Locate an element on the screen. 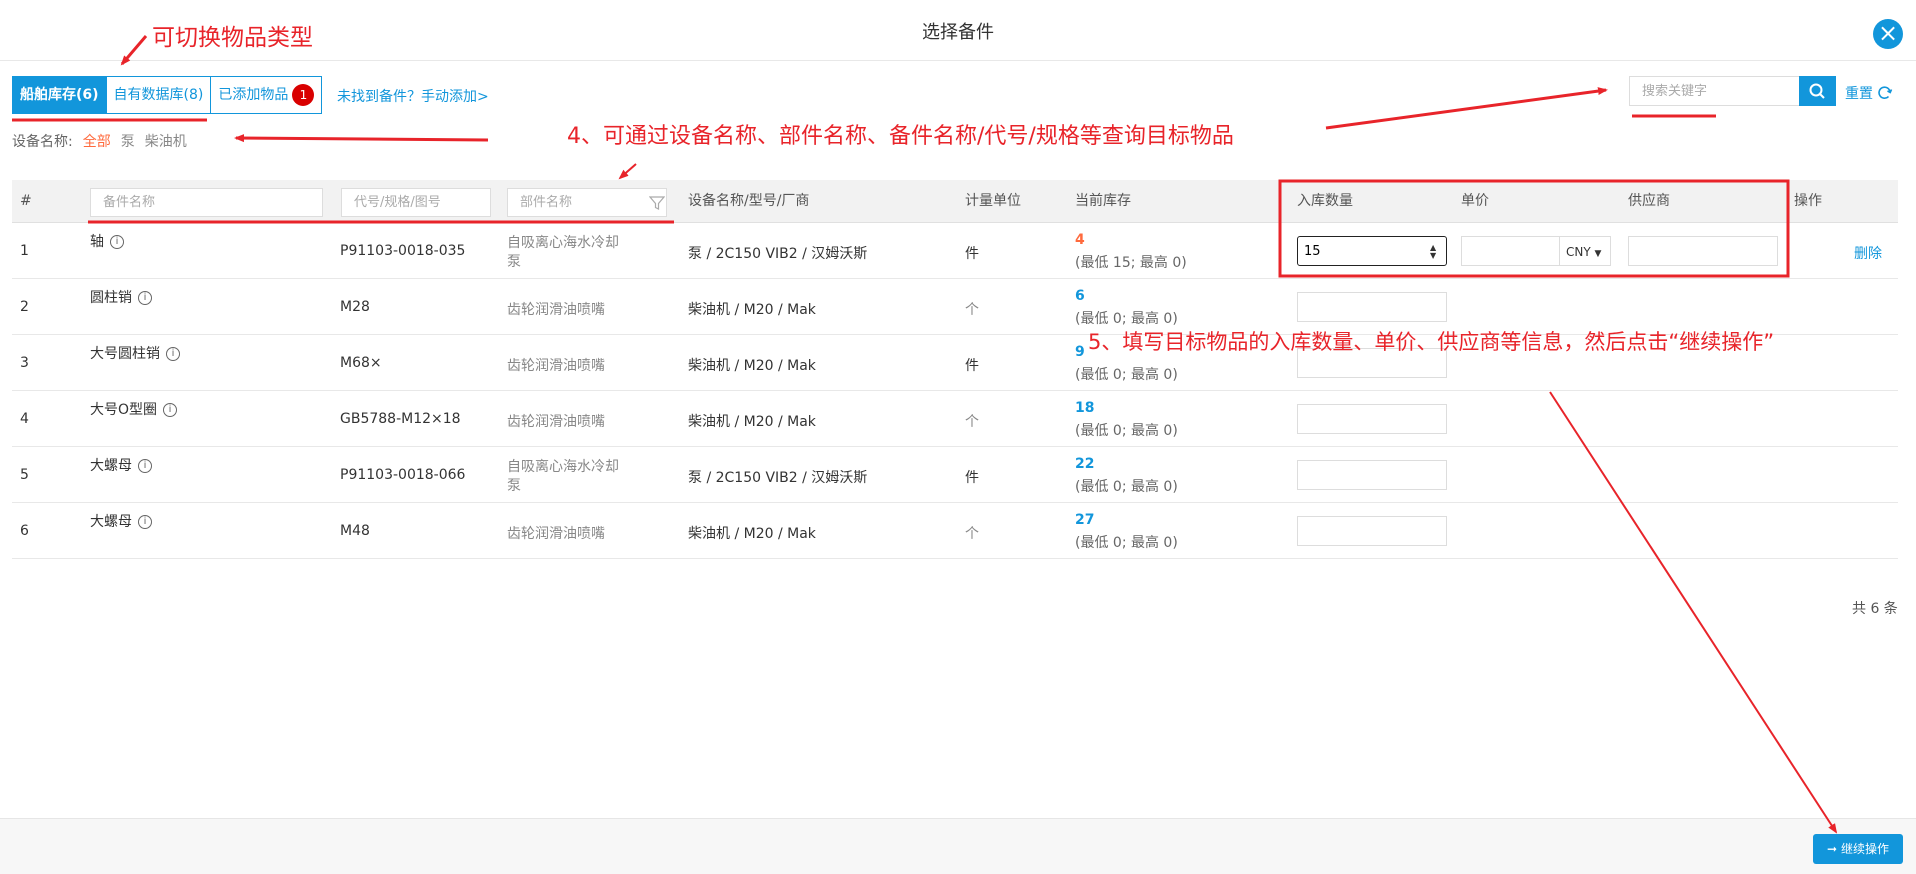 The height and width of the screenshot is (874, 1916). part-name-text: 轴 is located at coordinates (97, 242).